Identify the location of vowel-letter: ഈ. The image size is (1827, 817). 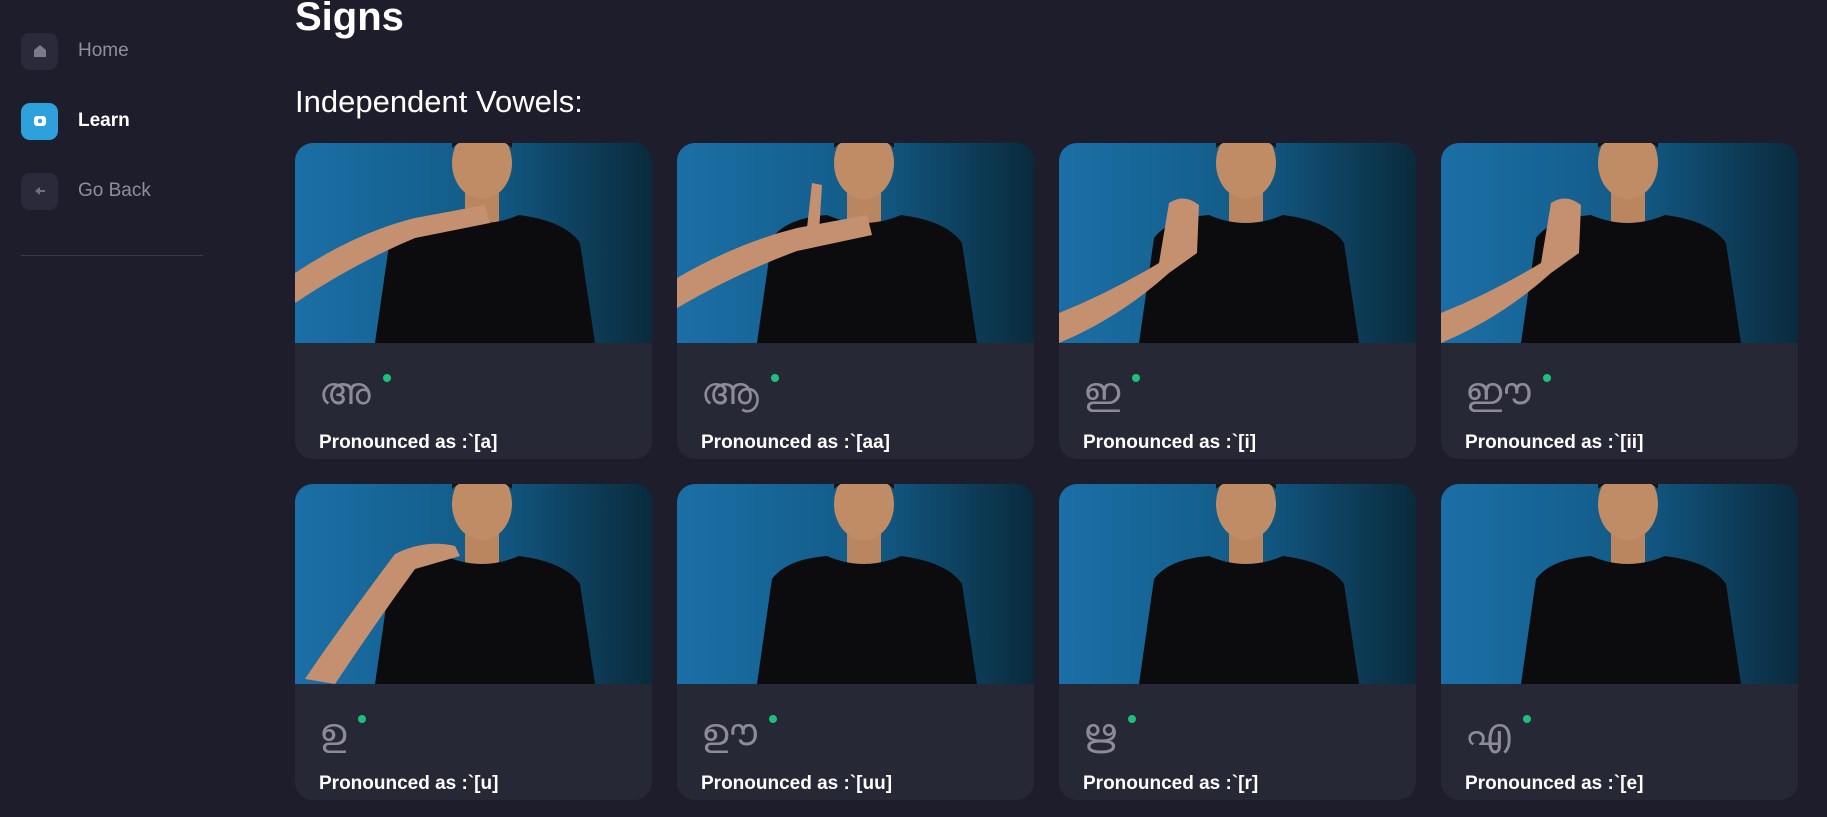
(1508, 391).